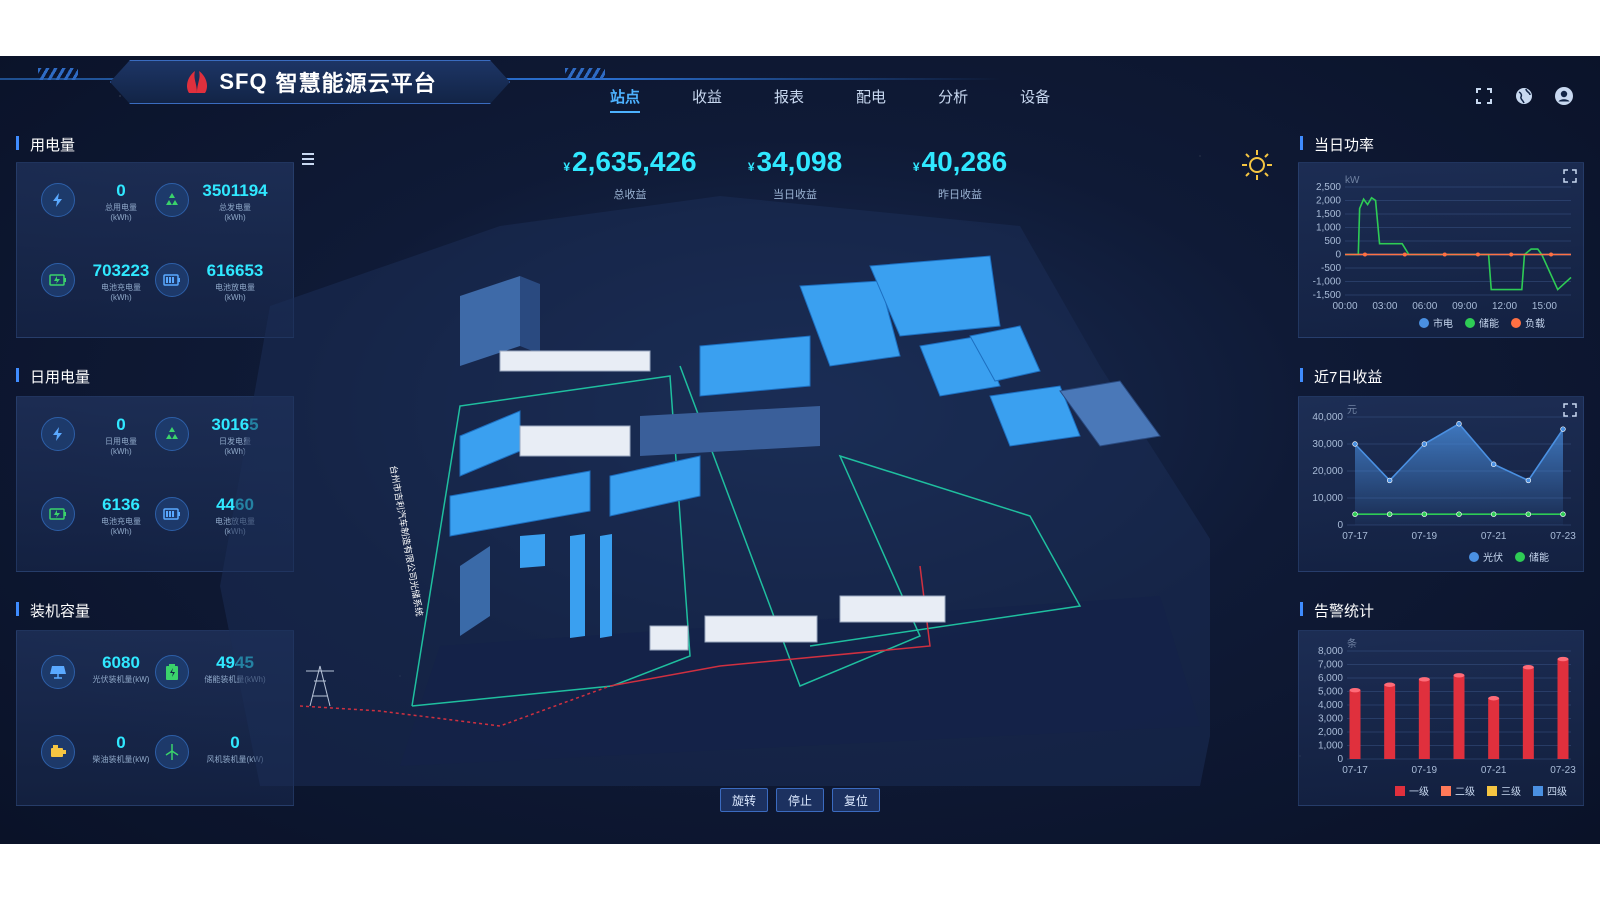  Describe the element at coordinates (1532, 556) in the screenshot. I see `legend-item: 储能` at that location.